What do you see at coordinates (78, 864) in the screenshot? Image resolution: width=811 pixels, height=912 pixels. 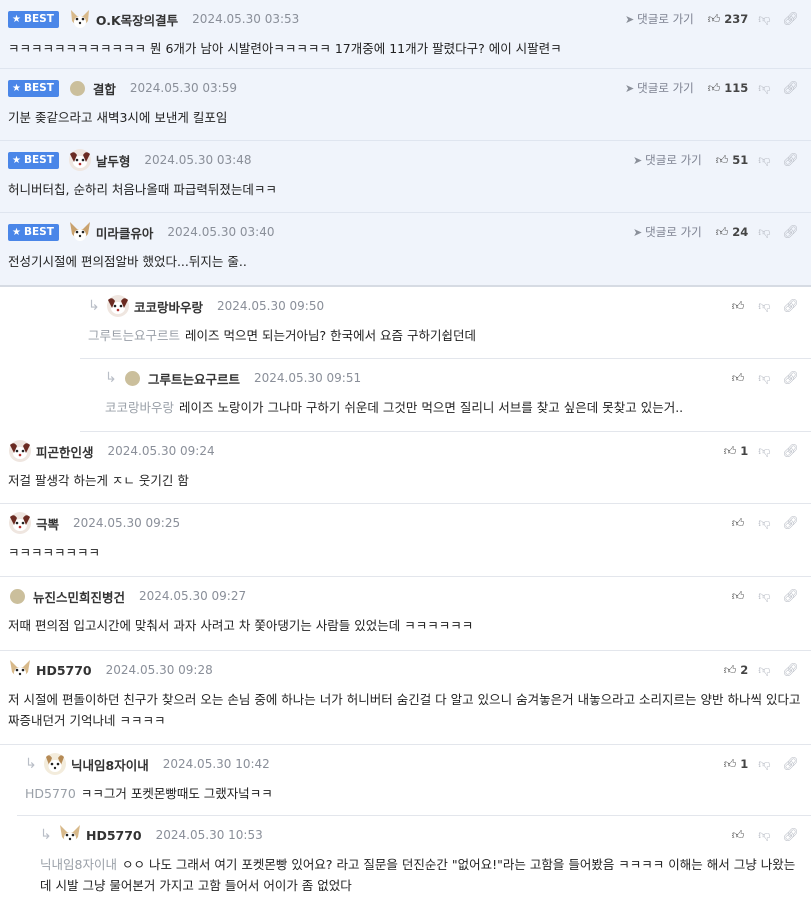 I see `mention: 닉내임8자이내` at bounding box center [78, 864].